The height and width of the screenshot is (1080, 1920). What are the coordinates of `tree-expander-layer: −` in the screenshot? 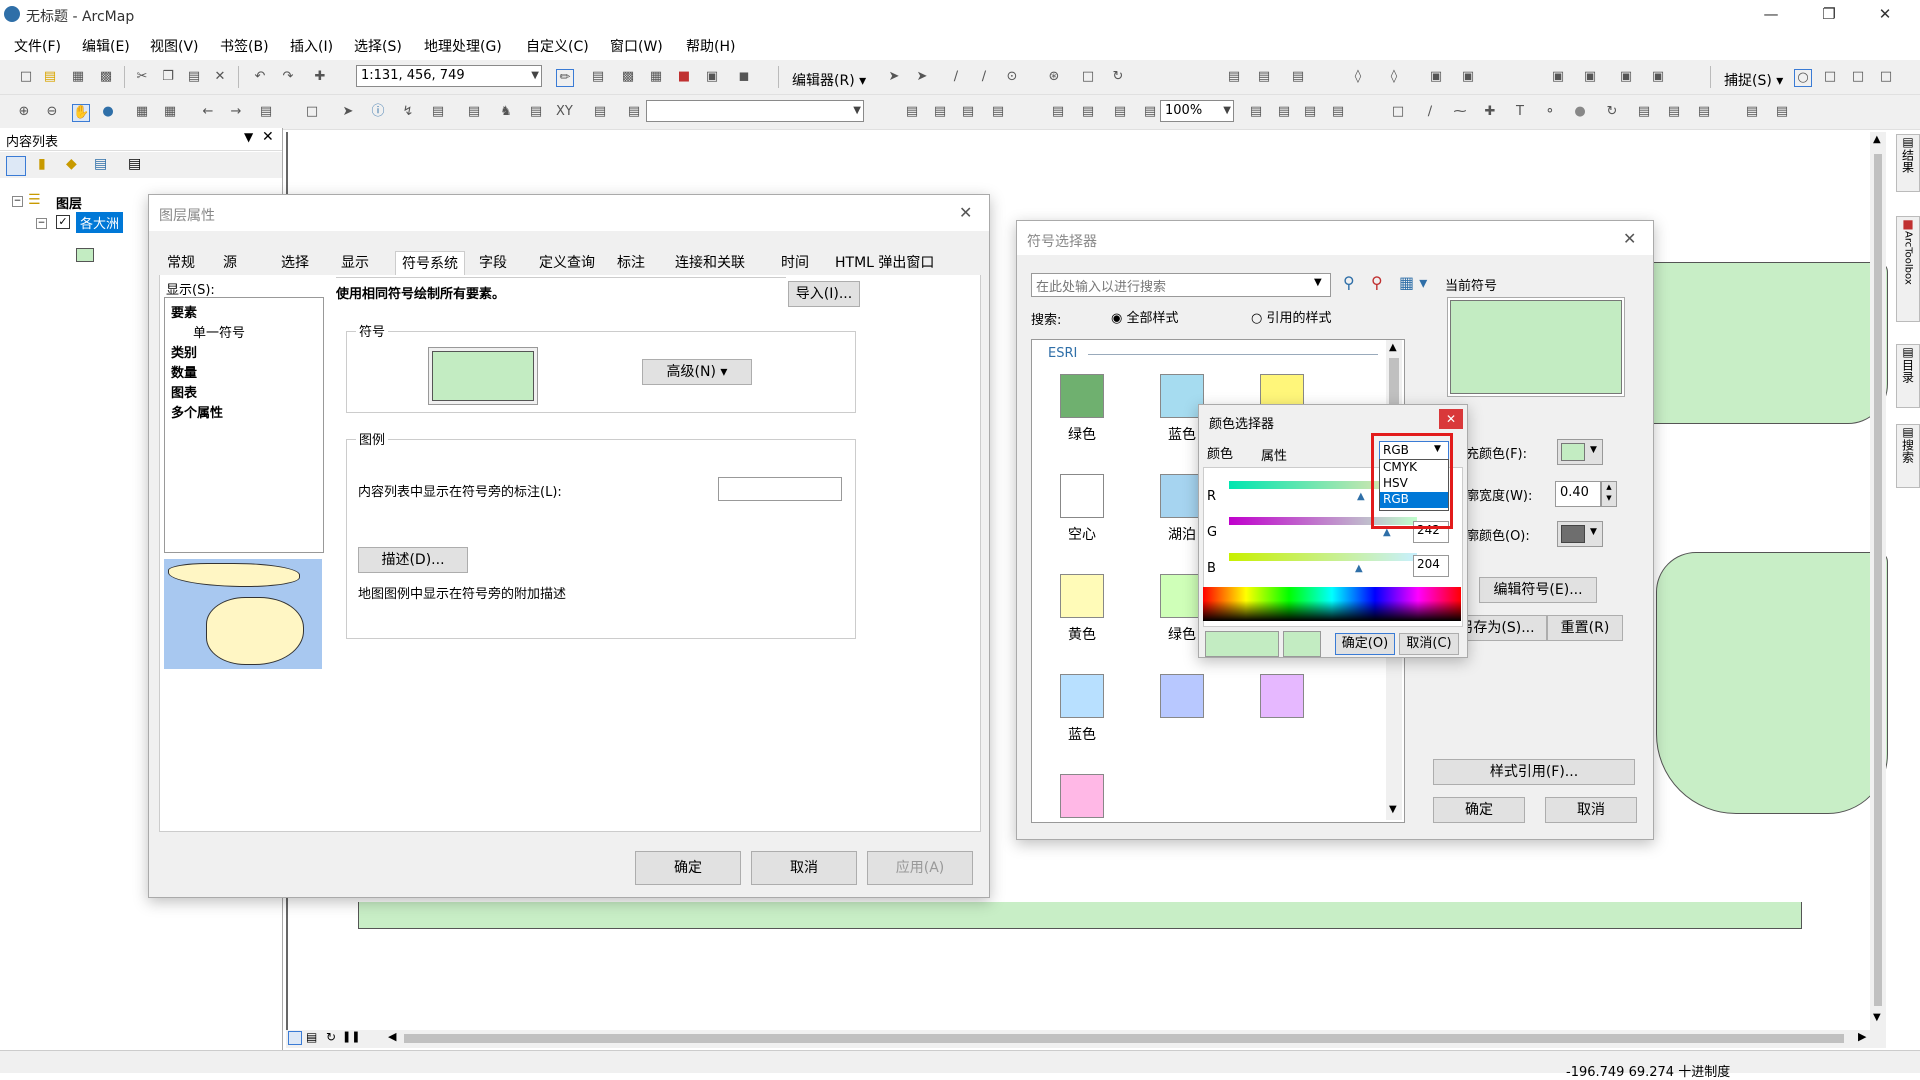 It's located at (41, 223).